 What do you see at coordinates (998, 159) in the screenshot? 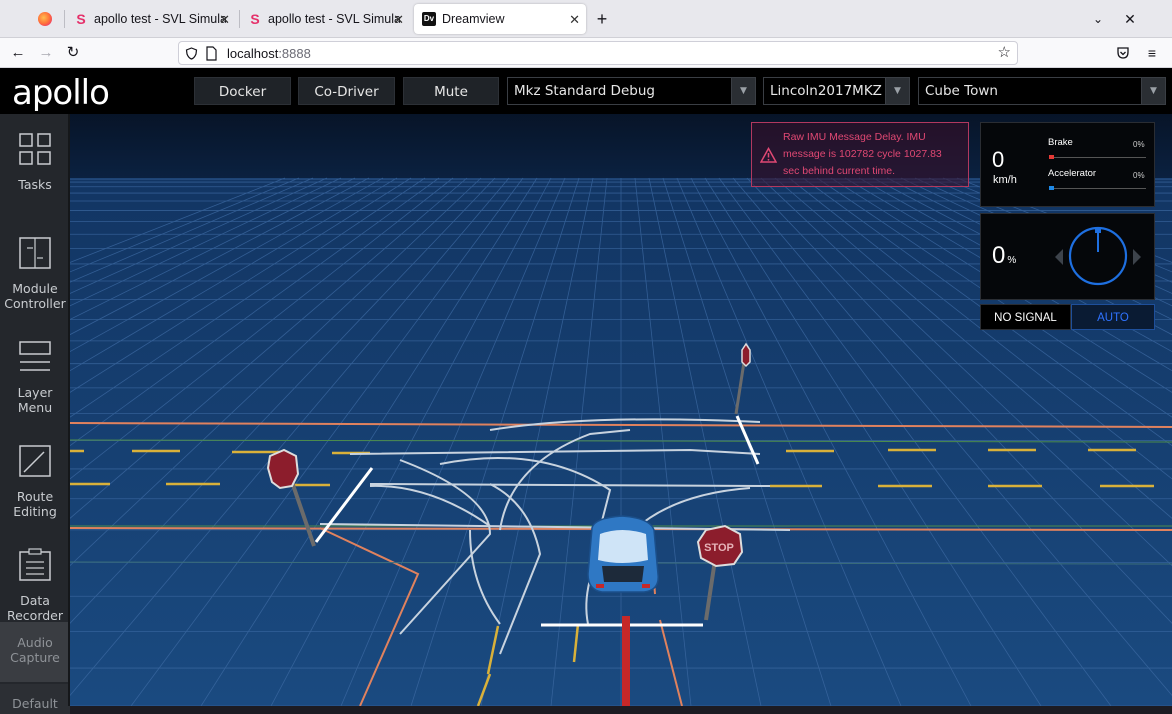
I see `speed-value: 0` at bounding box center [998, 159].